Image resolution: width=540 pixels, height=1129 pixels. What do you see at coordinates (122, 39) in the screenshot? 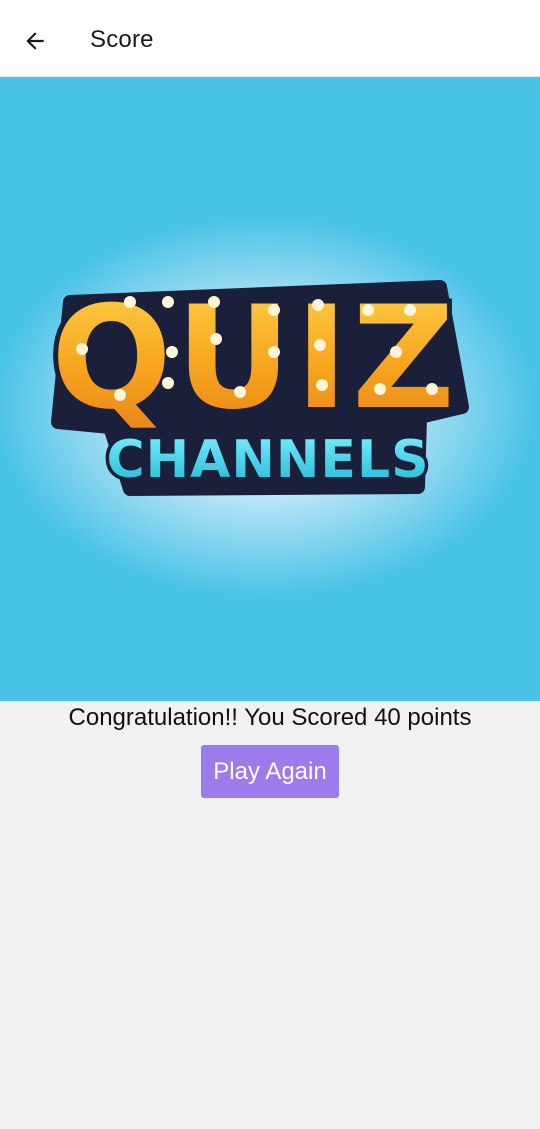
I see `page-title: Score` at bounding box center [122, 39].